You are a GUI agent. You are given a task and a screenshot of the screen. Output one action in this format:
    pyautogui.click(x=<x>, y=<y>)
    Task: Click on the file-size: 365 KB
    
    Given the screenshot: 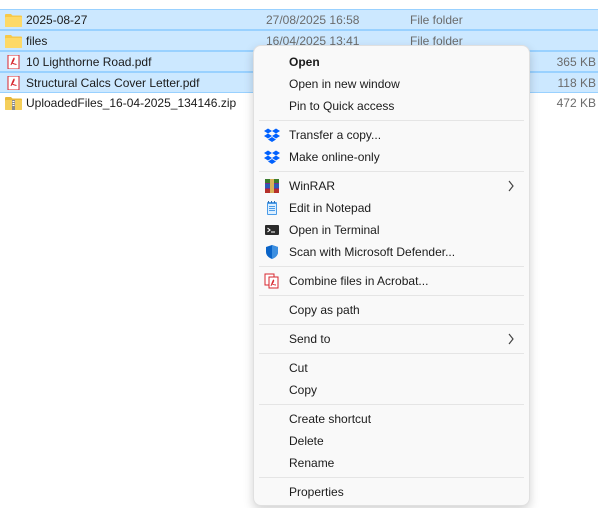 What is the action you would take?
    pyautogui.click(x=576, y=62)
    